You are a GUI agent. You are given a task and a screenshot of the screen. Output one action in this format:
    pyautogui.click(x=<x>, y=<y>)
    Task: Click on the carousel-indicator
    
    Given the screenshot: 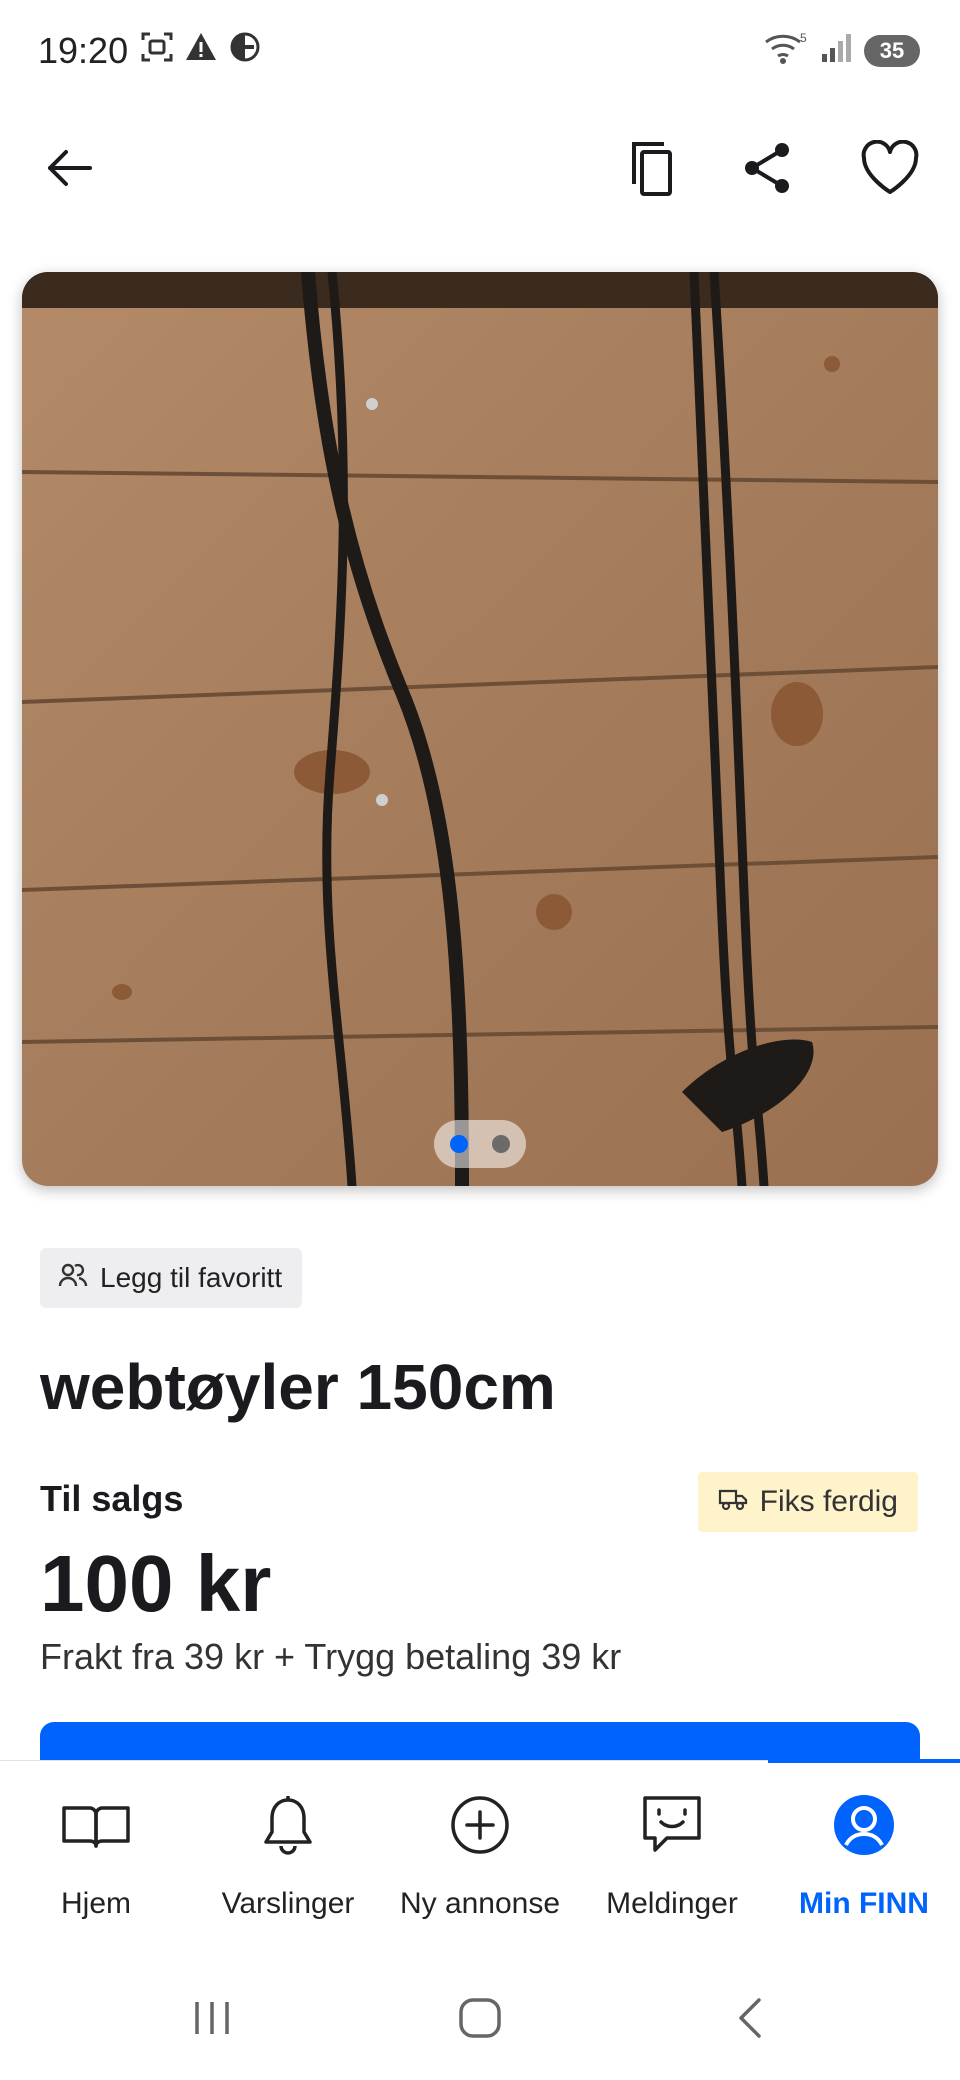 What is the action you would take?
    pyautogui.click(x=480, y=1144)
    